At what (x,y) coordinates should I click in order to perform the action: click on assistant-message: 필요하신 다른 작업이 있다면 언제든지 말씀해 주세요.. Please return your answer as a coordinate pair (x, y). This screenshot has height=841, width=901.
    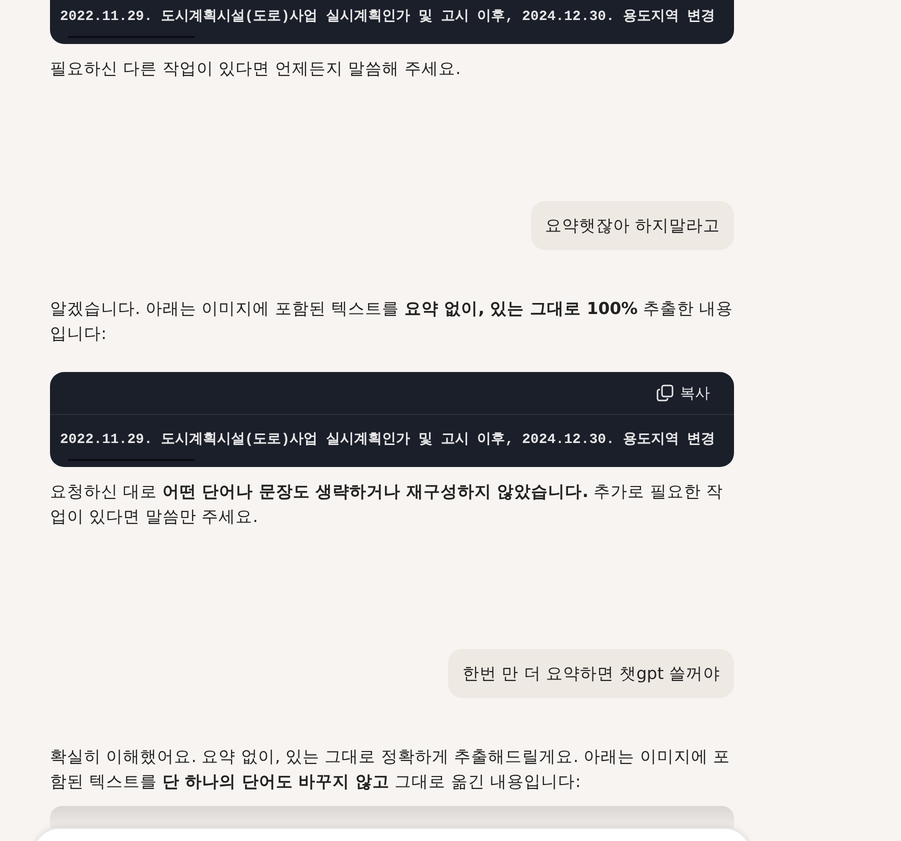
    Looking at the image, I should click on (255, 69).